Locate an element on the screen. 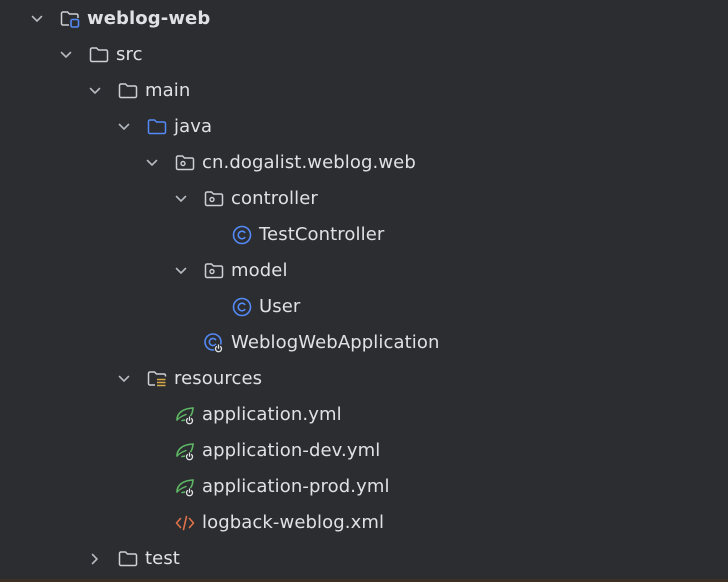 The height and width of the screenshot is (582, 728). spring-boot-class-icon is located at coordinates (214, 343).